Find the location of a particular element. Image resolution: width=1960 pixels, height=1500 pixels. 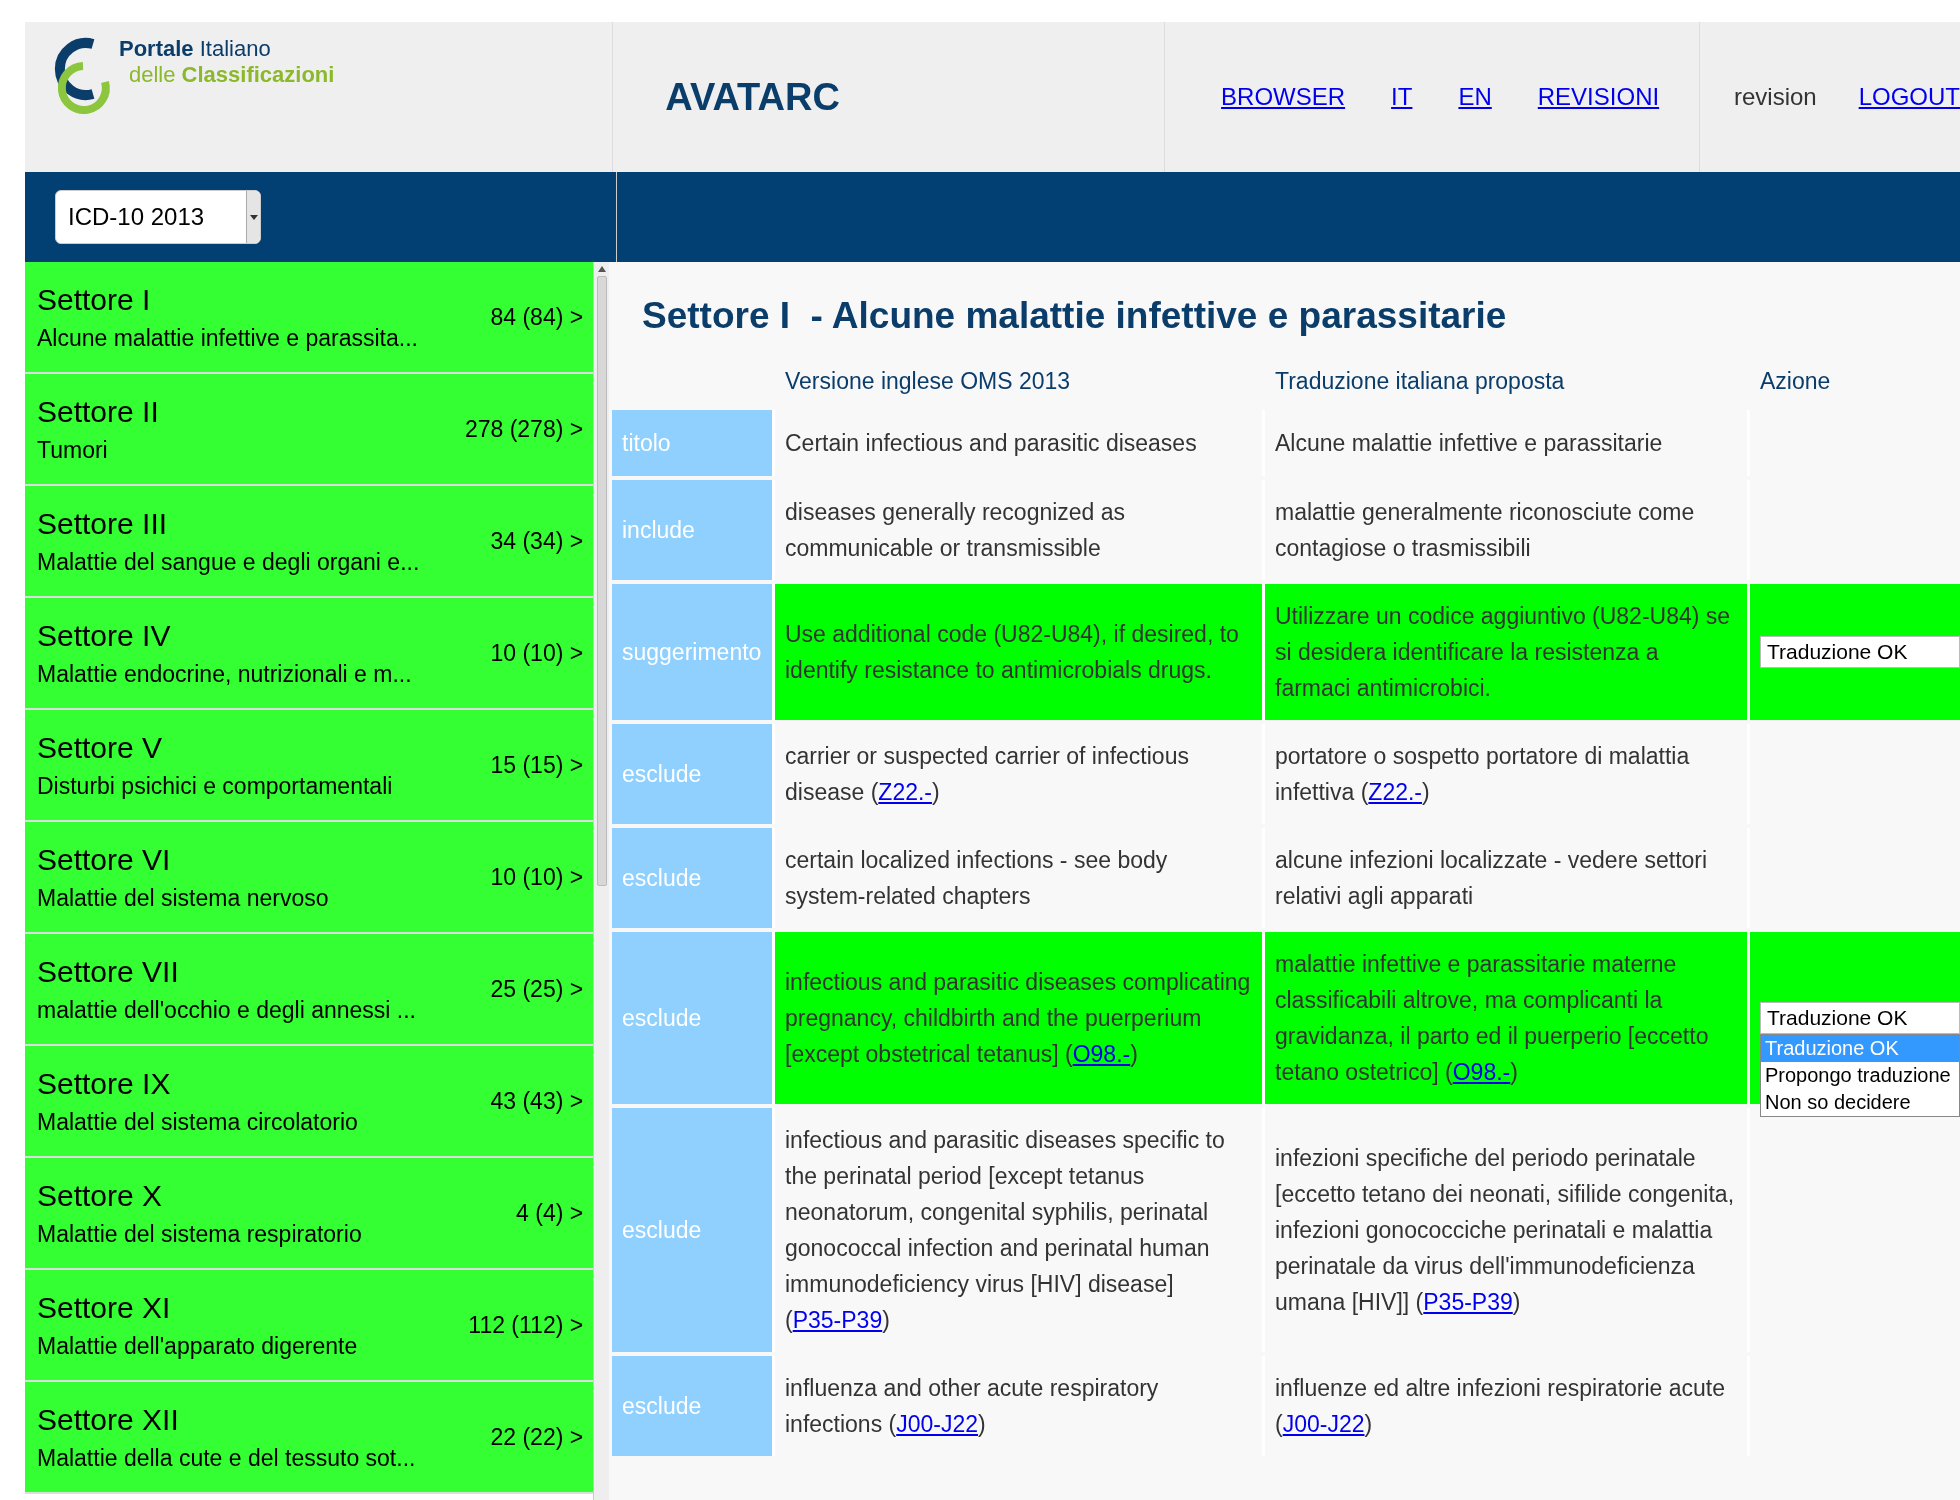

column-header: Traduzione italiana proposta is located at coordinates (1420, 380).